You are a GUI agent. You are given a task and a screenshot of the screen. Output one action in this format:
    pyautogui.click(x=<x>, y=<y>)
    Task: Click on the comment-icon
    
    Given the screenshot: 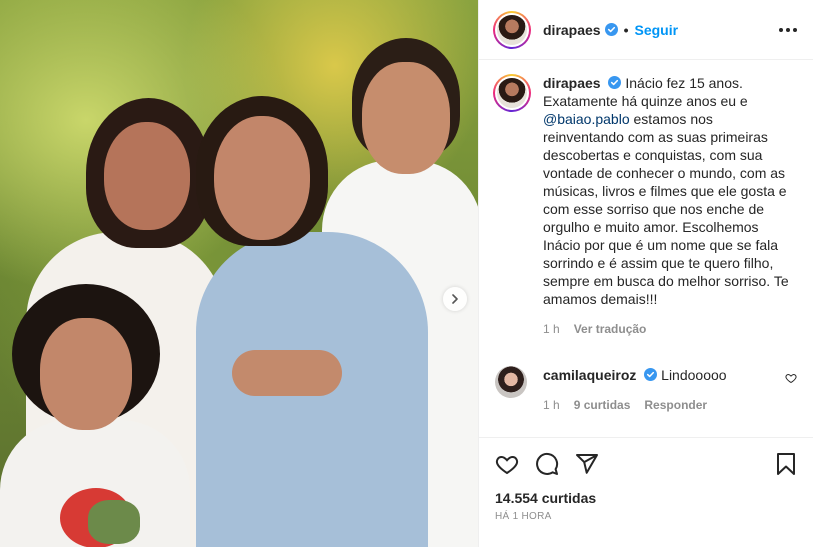 What is the action you would take?
    pyautogui.click(x=547, y=464)
    